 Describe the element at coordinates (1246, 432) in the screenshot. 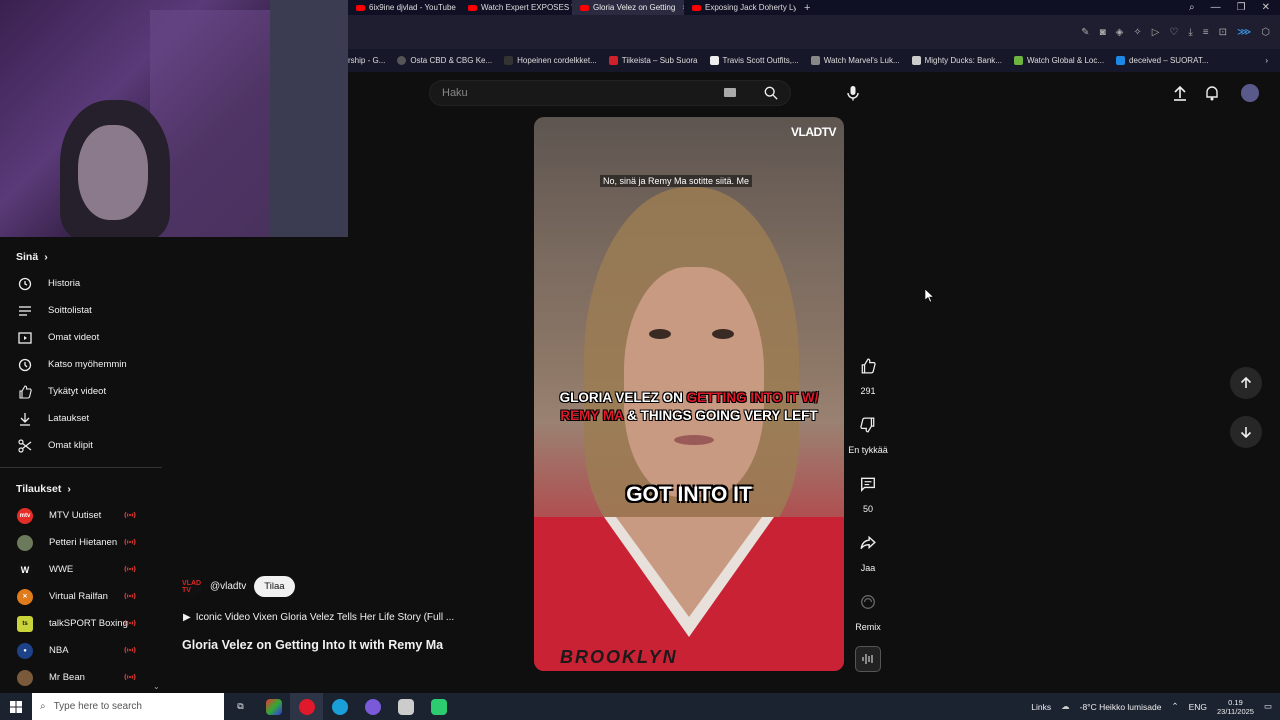

I see `next-short-button` at that location.